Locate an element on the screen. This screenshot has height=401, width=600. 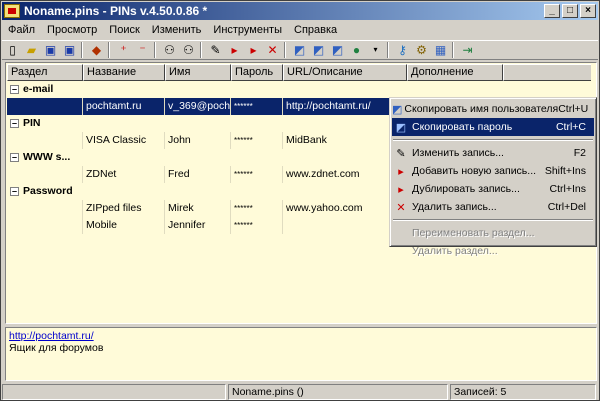
section-label: e-mail is located at coordinates (38, 89).